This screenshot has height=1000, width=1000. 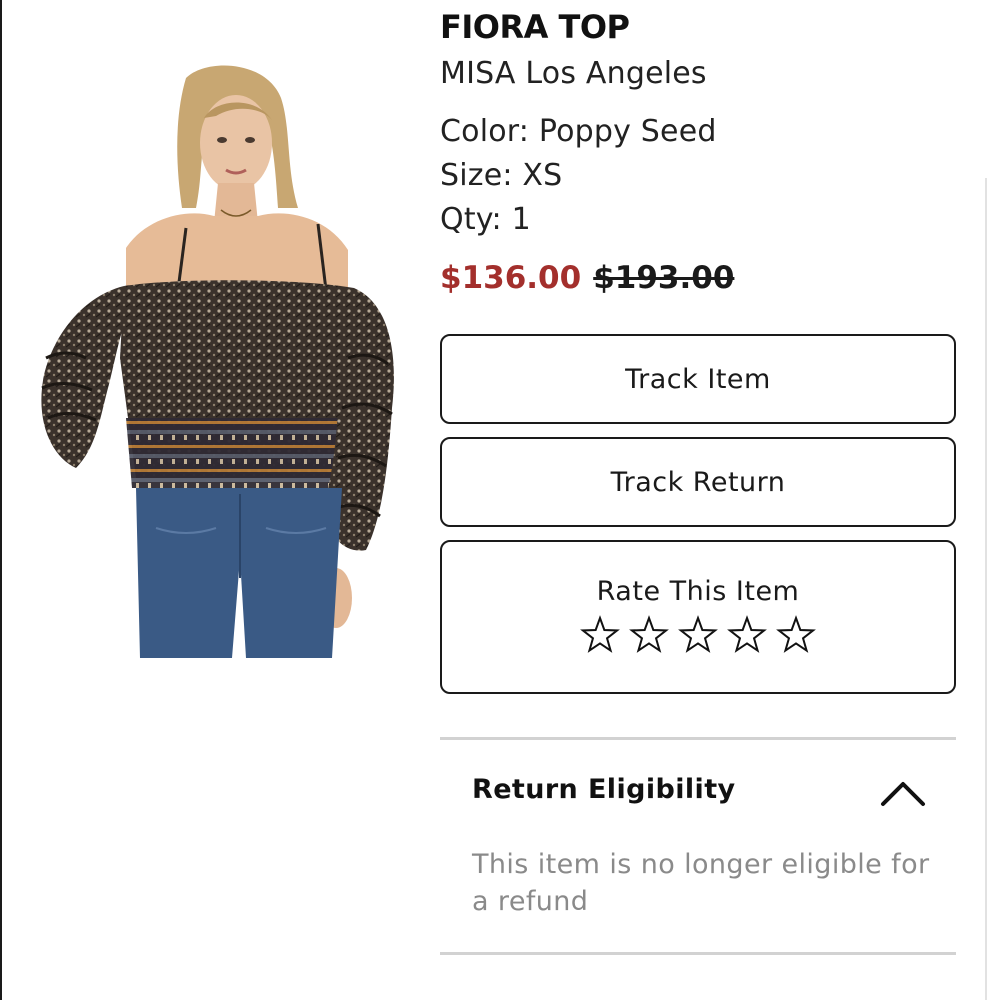 What do you see at coordinates (664, 278) in the screenshot?
I see `original-price: $193.00` at bounding box center [664, 278].